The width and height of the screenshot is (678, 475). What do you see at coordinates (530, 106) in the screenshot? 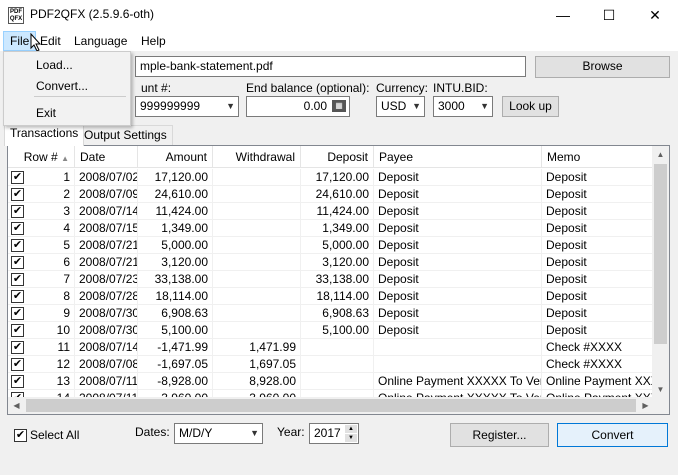
I see `lookup-button: Look up` at bounding box center [530, 106].